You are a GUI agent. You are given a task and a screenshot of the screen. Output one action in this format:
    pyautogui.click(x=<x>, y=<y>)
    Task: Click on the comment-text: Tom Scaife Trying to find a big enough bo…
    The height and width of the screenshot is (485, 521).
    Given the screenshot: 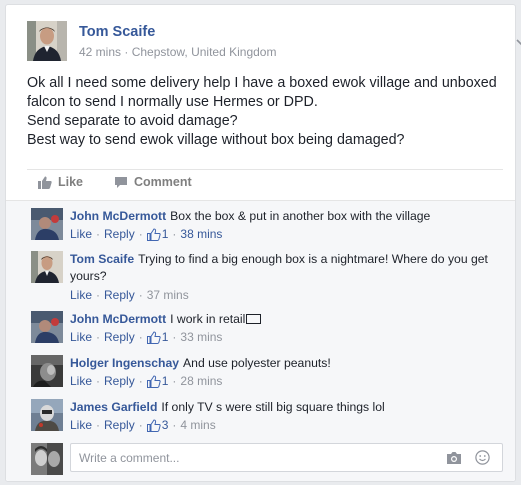 What is the action you would take?
    pyautogui.click(x=285, y=268)
    